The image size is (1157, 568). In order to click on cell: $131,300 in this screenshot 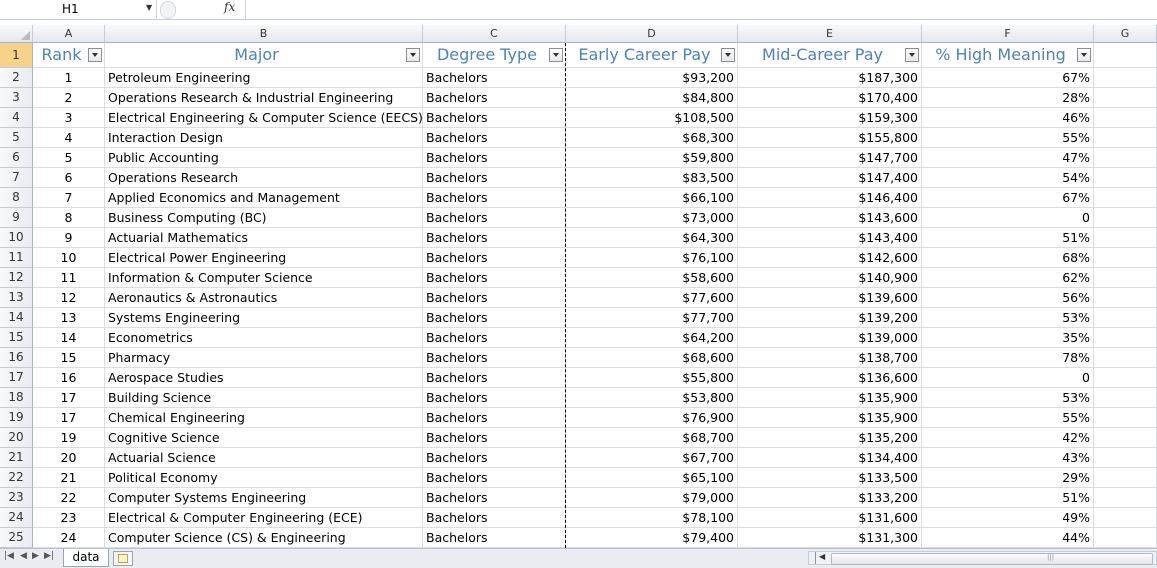, I will do `click(830, 538)`.